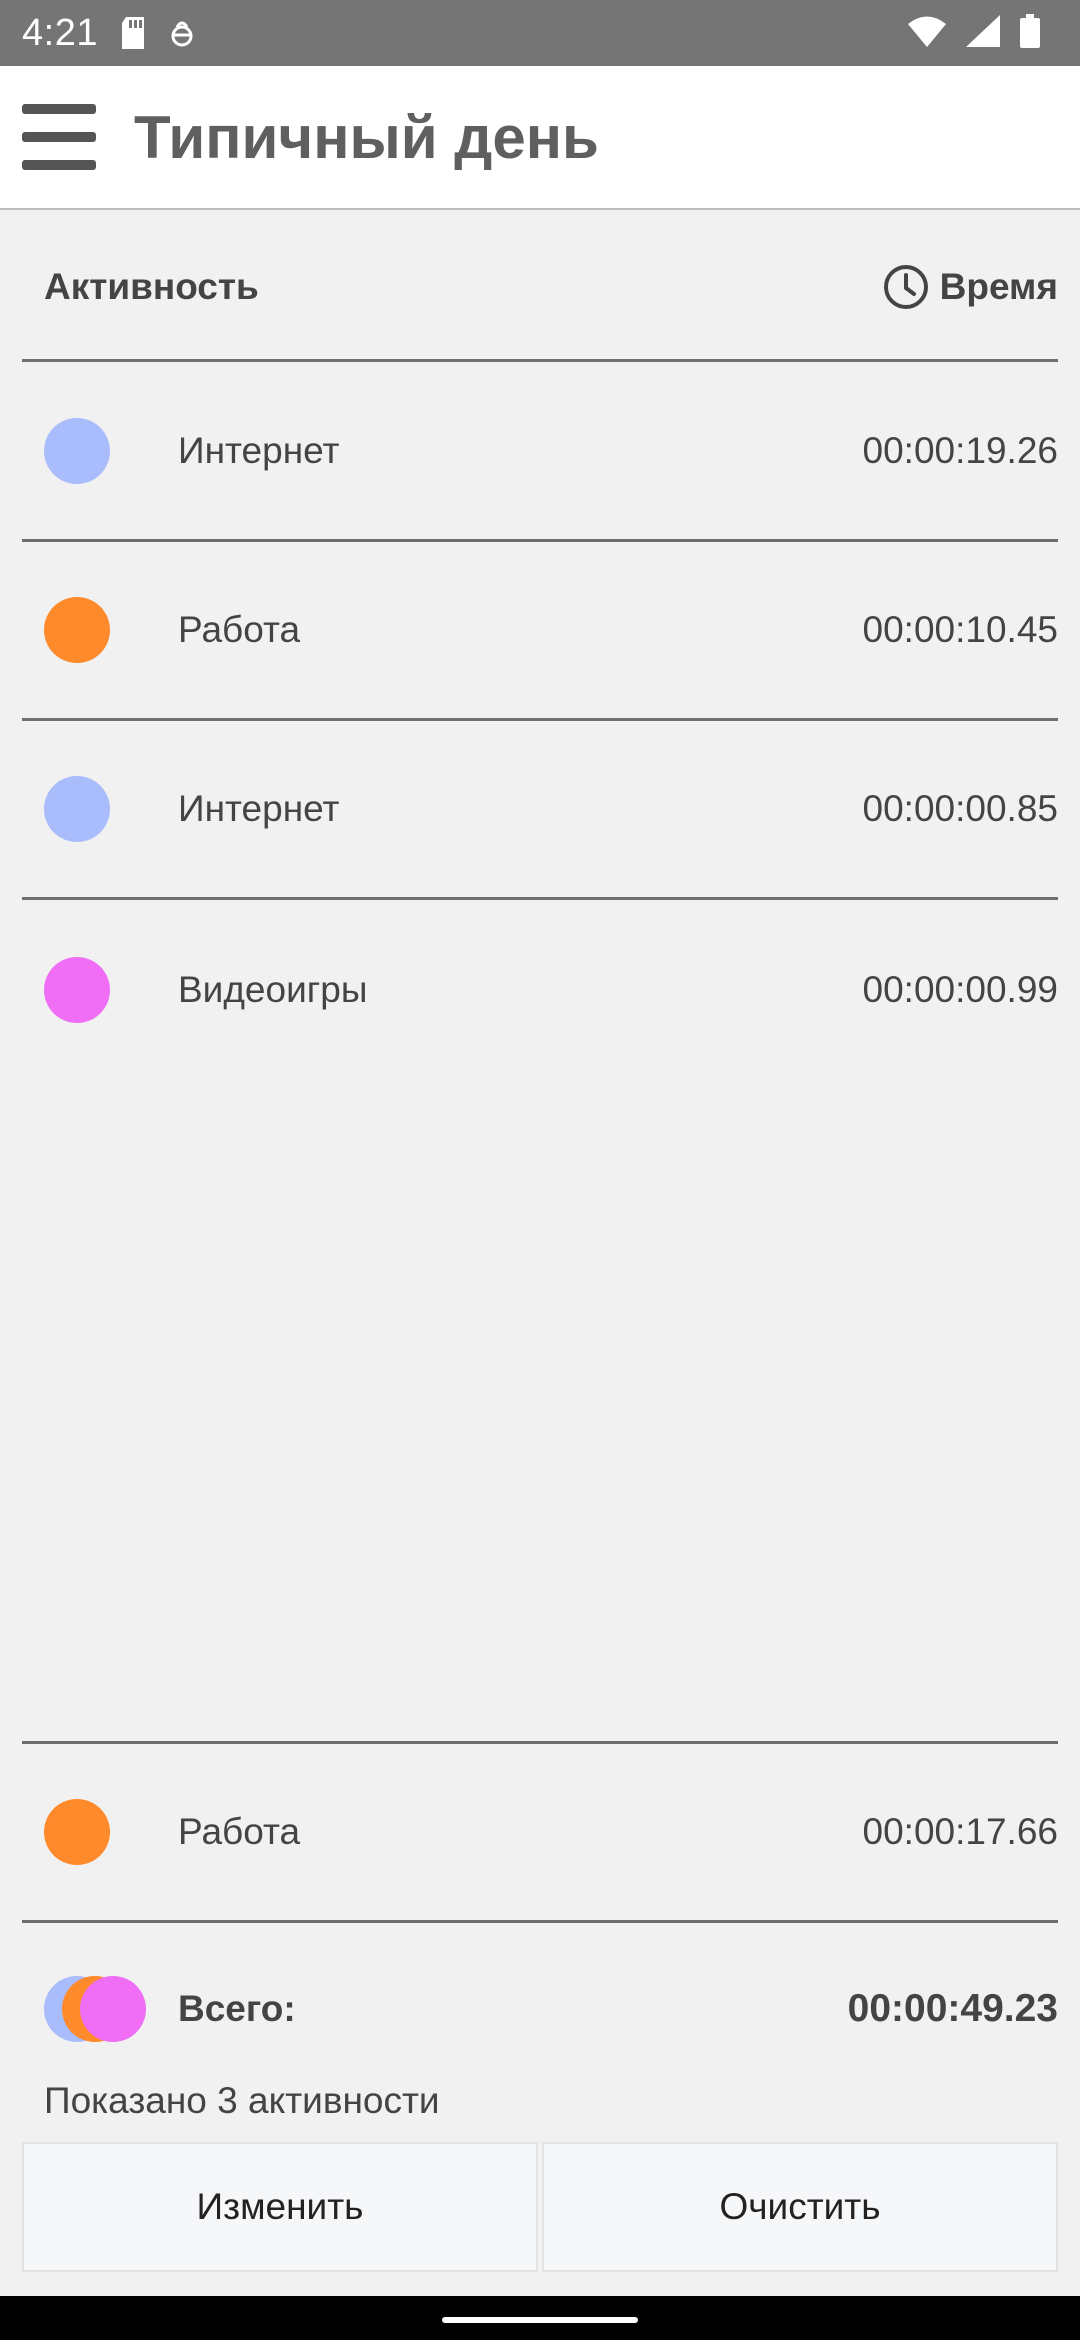 The height and width of the screenshot is (2340, 1080). I want to click on list-item: Интернет 00:00:00.85, so click(540, 810).